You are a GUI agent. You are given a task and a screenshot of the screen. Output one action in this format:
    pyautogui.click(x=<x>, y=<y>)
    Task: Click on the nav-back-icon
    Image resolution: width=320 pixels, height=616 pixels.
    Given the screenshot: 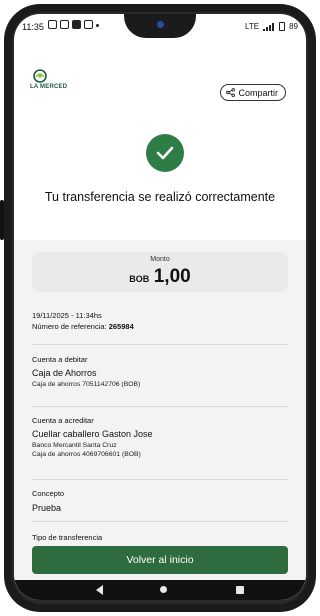 What is the action you would take?
    pyautogui.click(x=99, y=590)
    